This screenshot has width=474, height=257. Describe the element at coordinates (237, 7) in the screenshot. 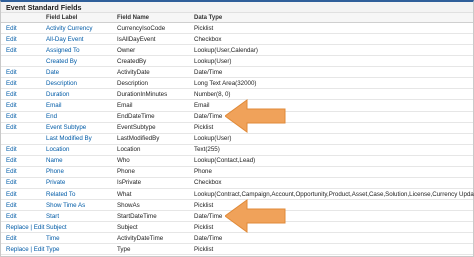

I see `panel-title-bar: Event Standard Fields` at that location.